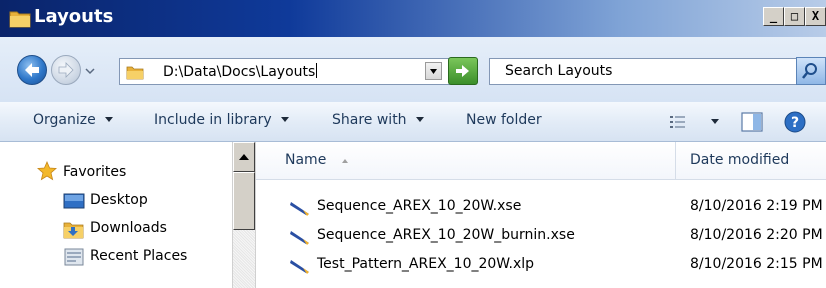  What do you see at coordinates (756, 206) in the screenshot?
I see `file-date-modified: 8/10/2016 2:19 PM` at bounding box center [756, 206].